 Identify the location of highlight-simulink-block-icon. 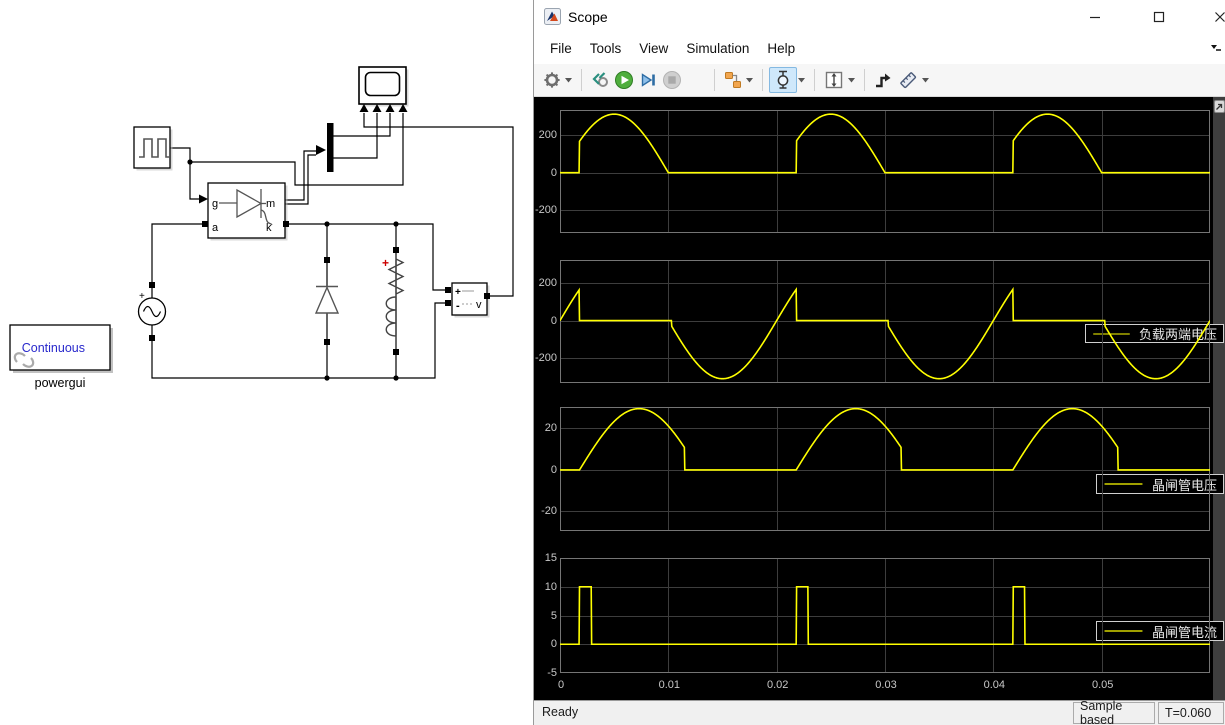
(733, 80).